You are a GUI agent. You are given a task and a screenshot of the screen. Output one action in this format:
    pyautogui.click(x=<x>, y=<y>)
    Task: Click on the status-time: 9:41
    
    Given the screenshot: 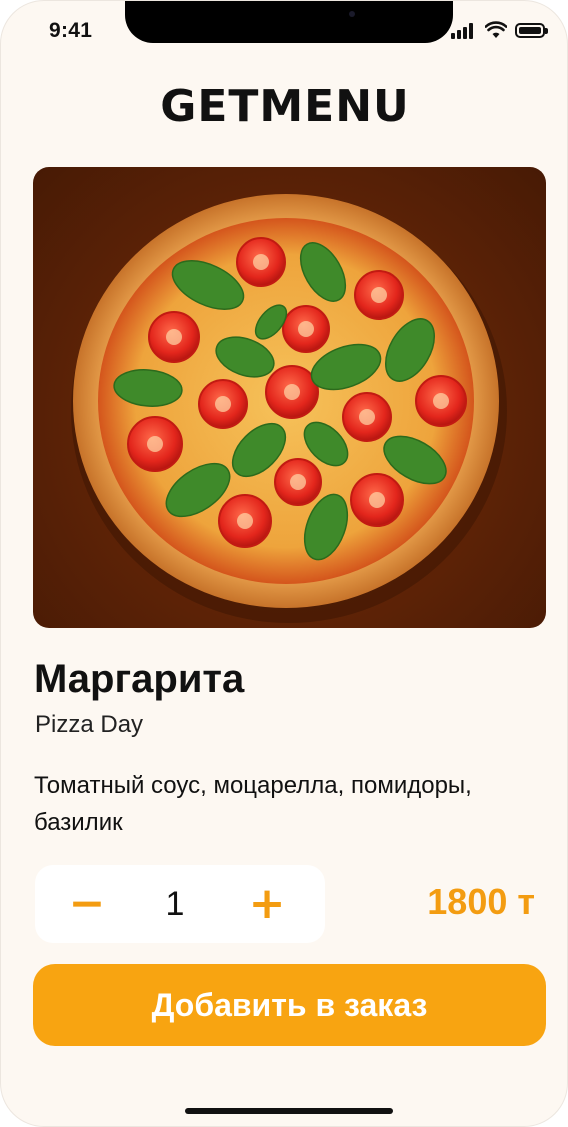 What is the action you would take?
    pyautogui.click(x=71, y=30)
    